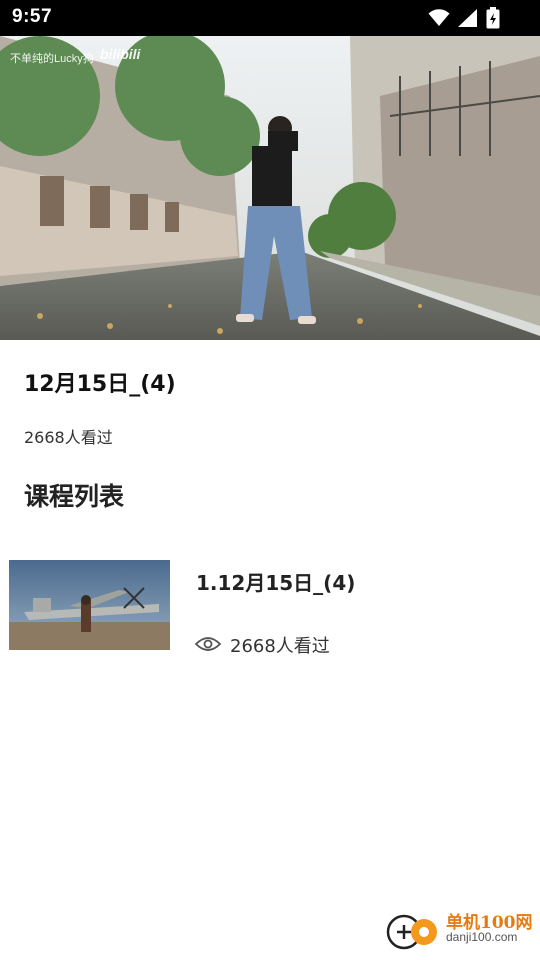 Image resolution: width=540 pixels, height=960 pixels. I want to click on lesson-thumbnail, so click(89, 605).